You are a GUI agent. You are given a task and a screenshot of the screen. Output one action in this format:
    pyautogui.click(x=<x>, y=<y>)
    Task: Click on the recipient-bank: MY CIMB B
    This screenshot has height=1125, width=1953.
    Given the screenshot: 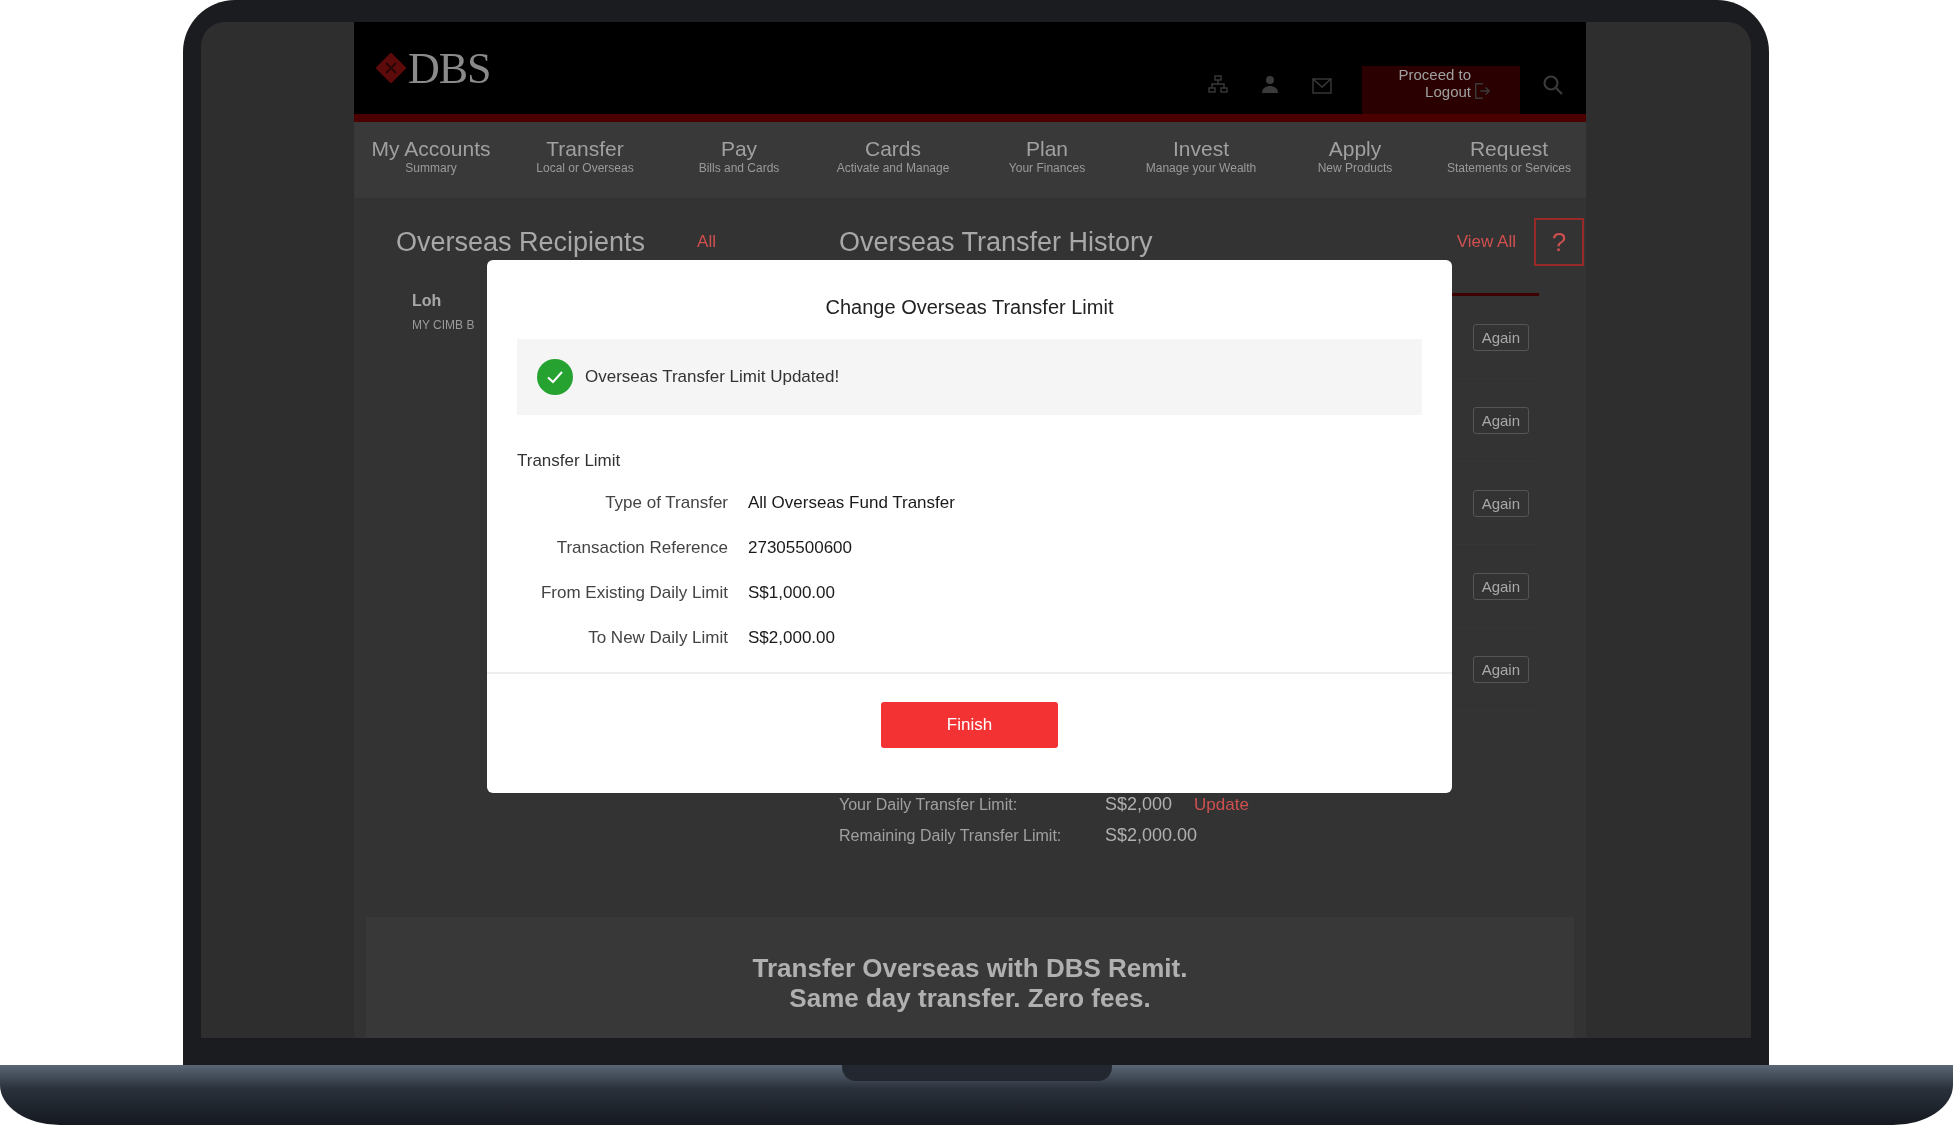 What is the action you would take?
    pyautogui.click(x=444, y=325)
    